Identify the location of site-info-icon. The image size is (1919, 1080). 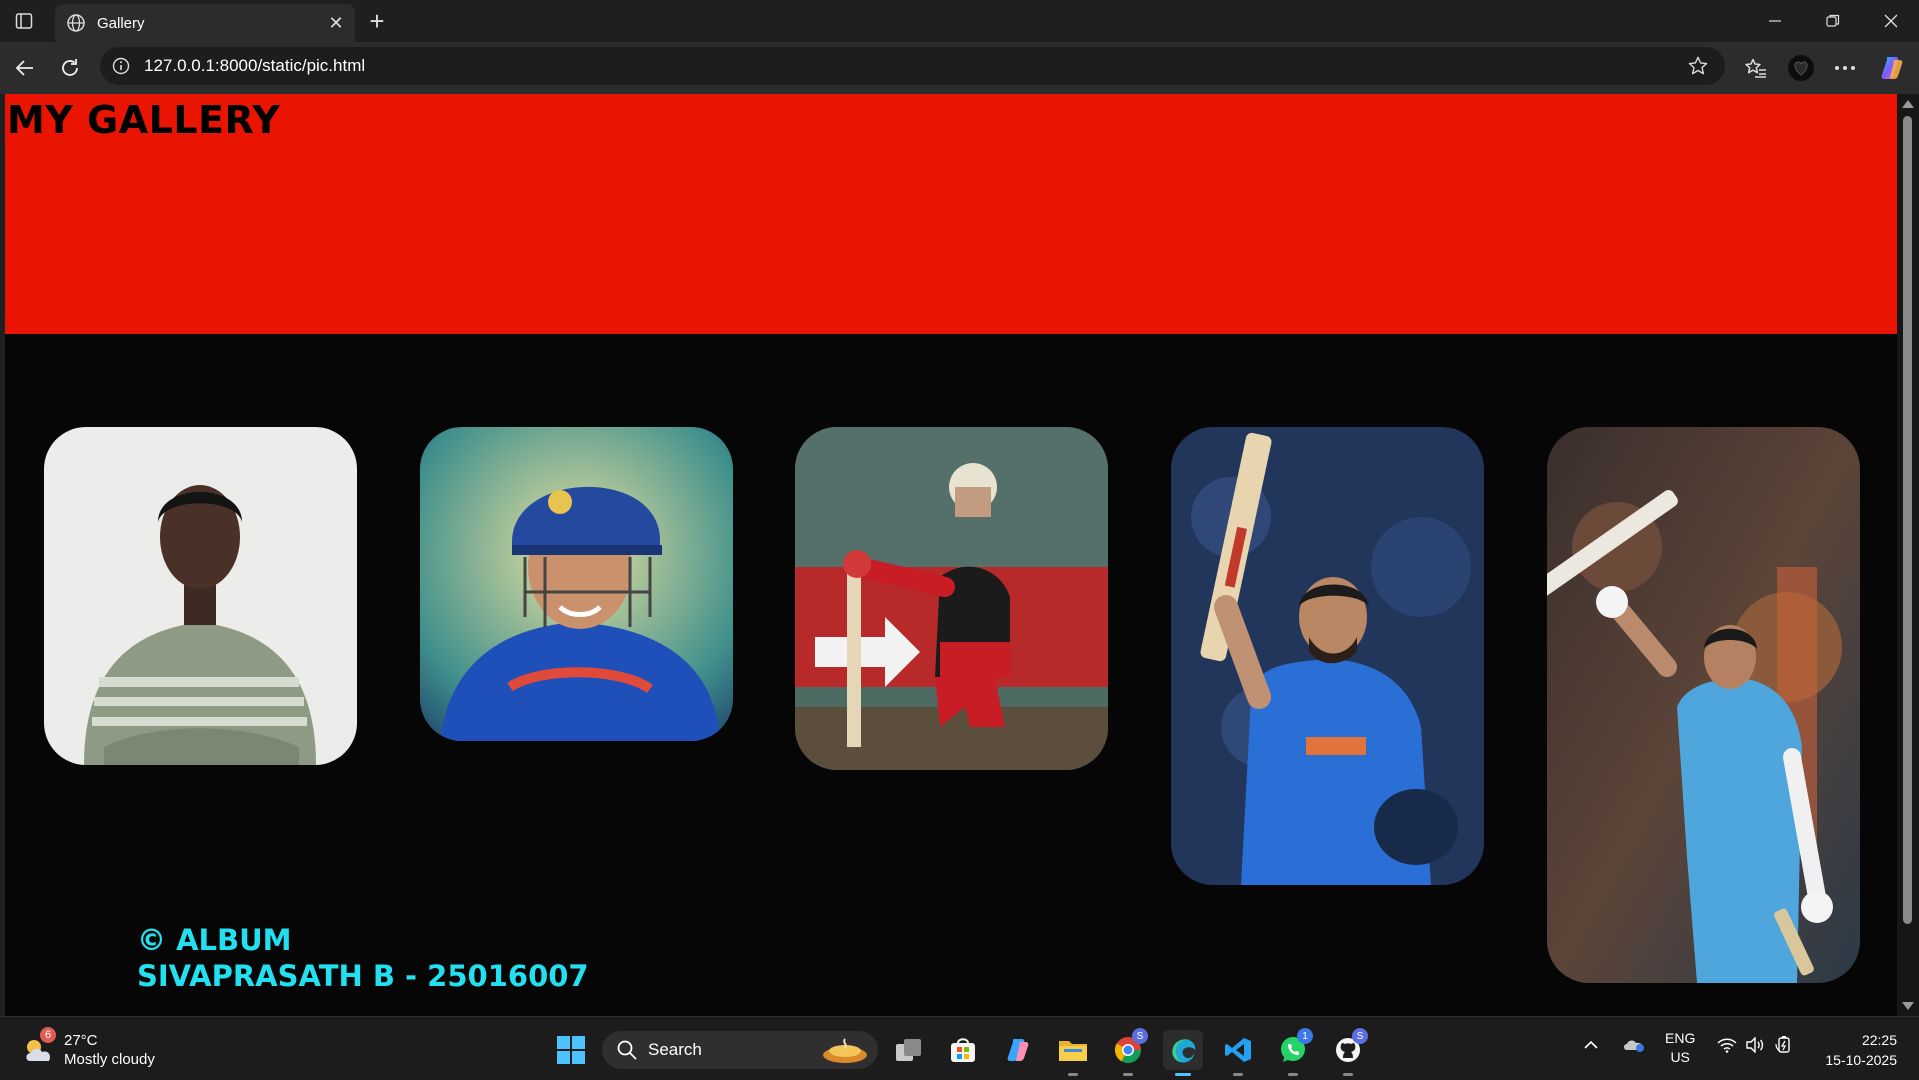
(121, 66).